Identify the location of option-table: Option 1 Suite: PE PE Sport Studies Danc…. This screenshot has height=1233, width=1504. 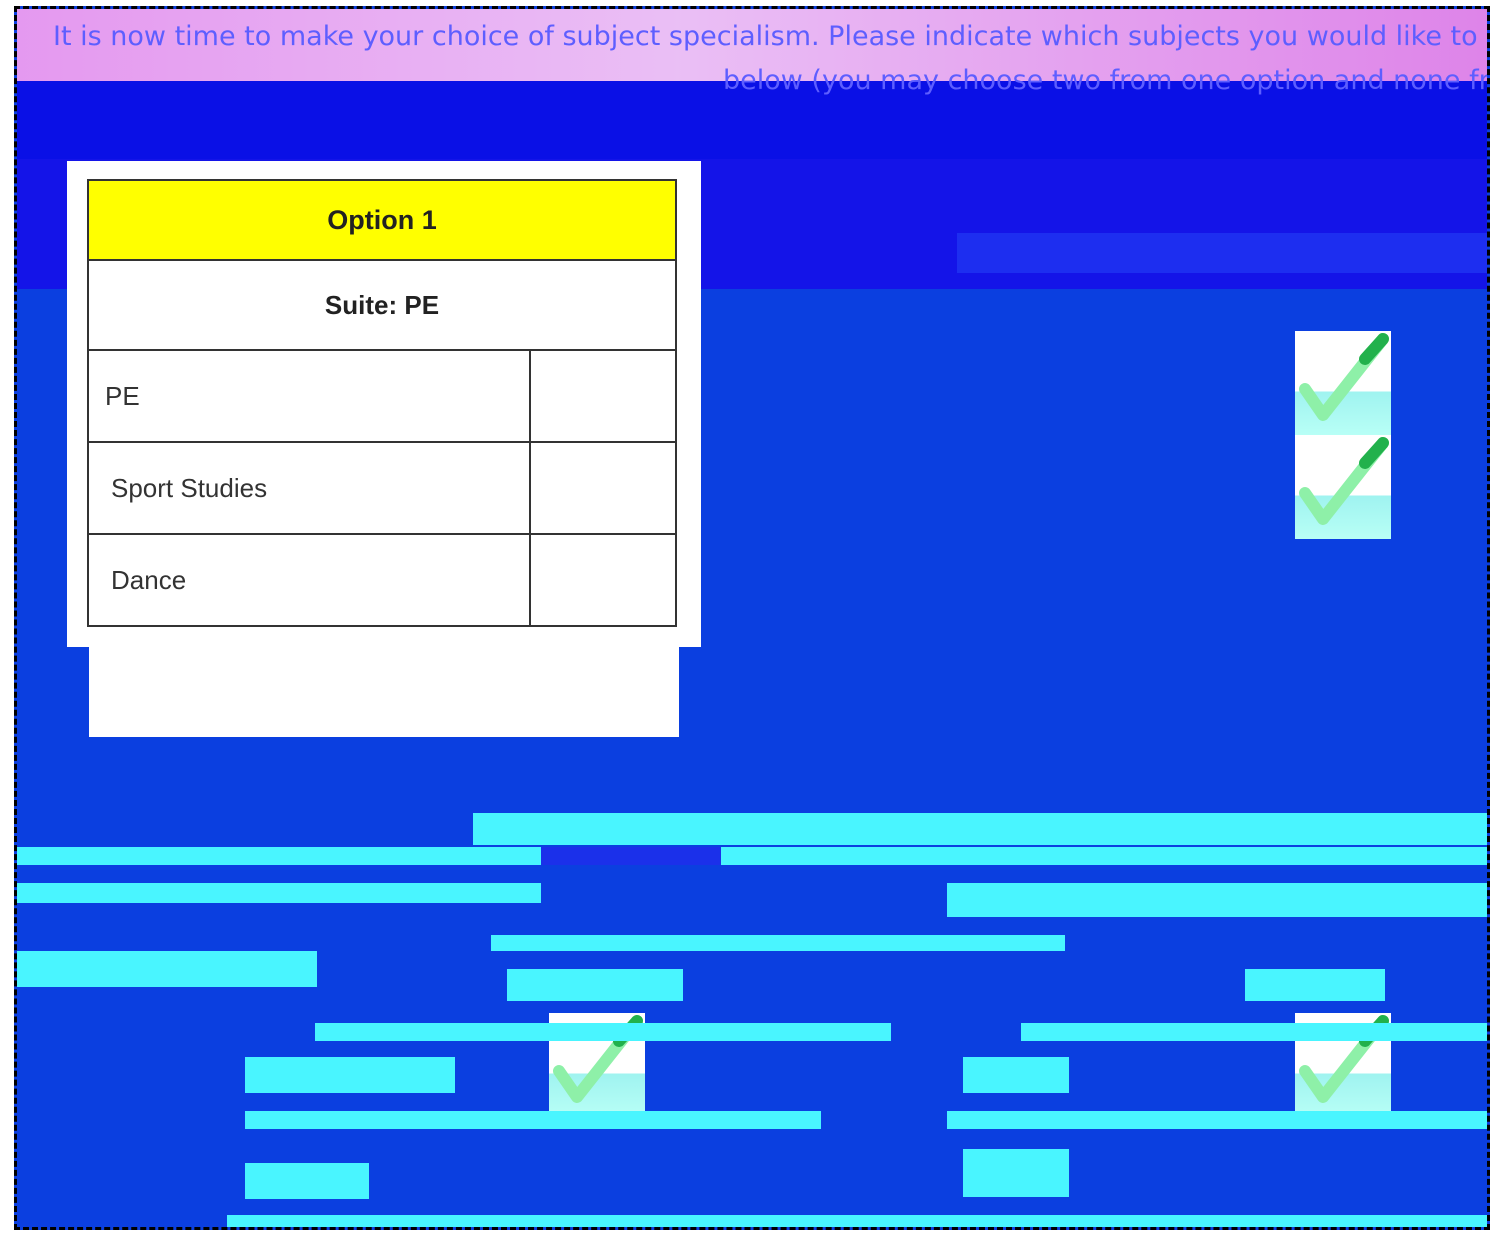
(382, 403).